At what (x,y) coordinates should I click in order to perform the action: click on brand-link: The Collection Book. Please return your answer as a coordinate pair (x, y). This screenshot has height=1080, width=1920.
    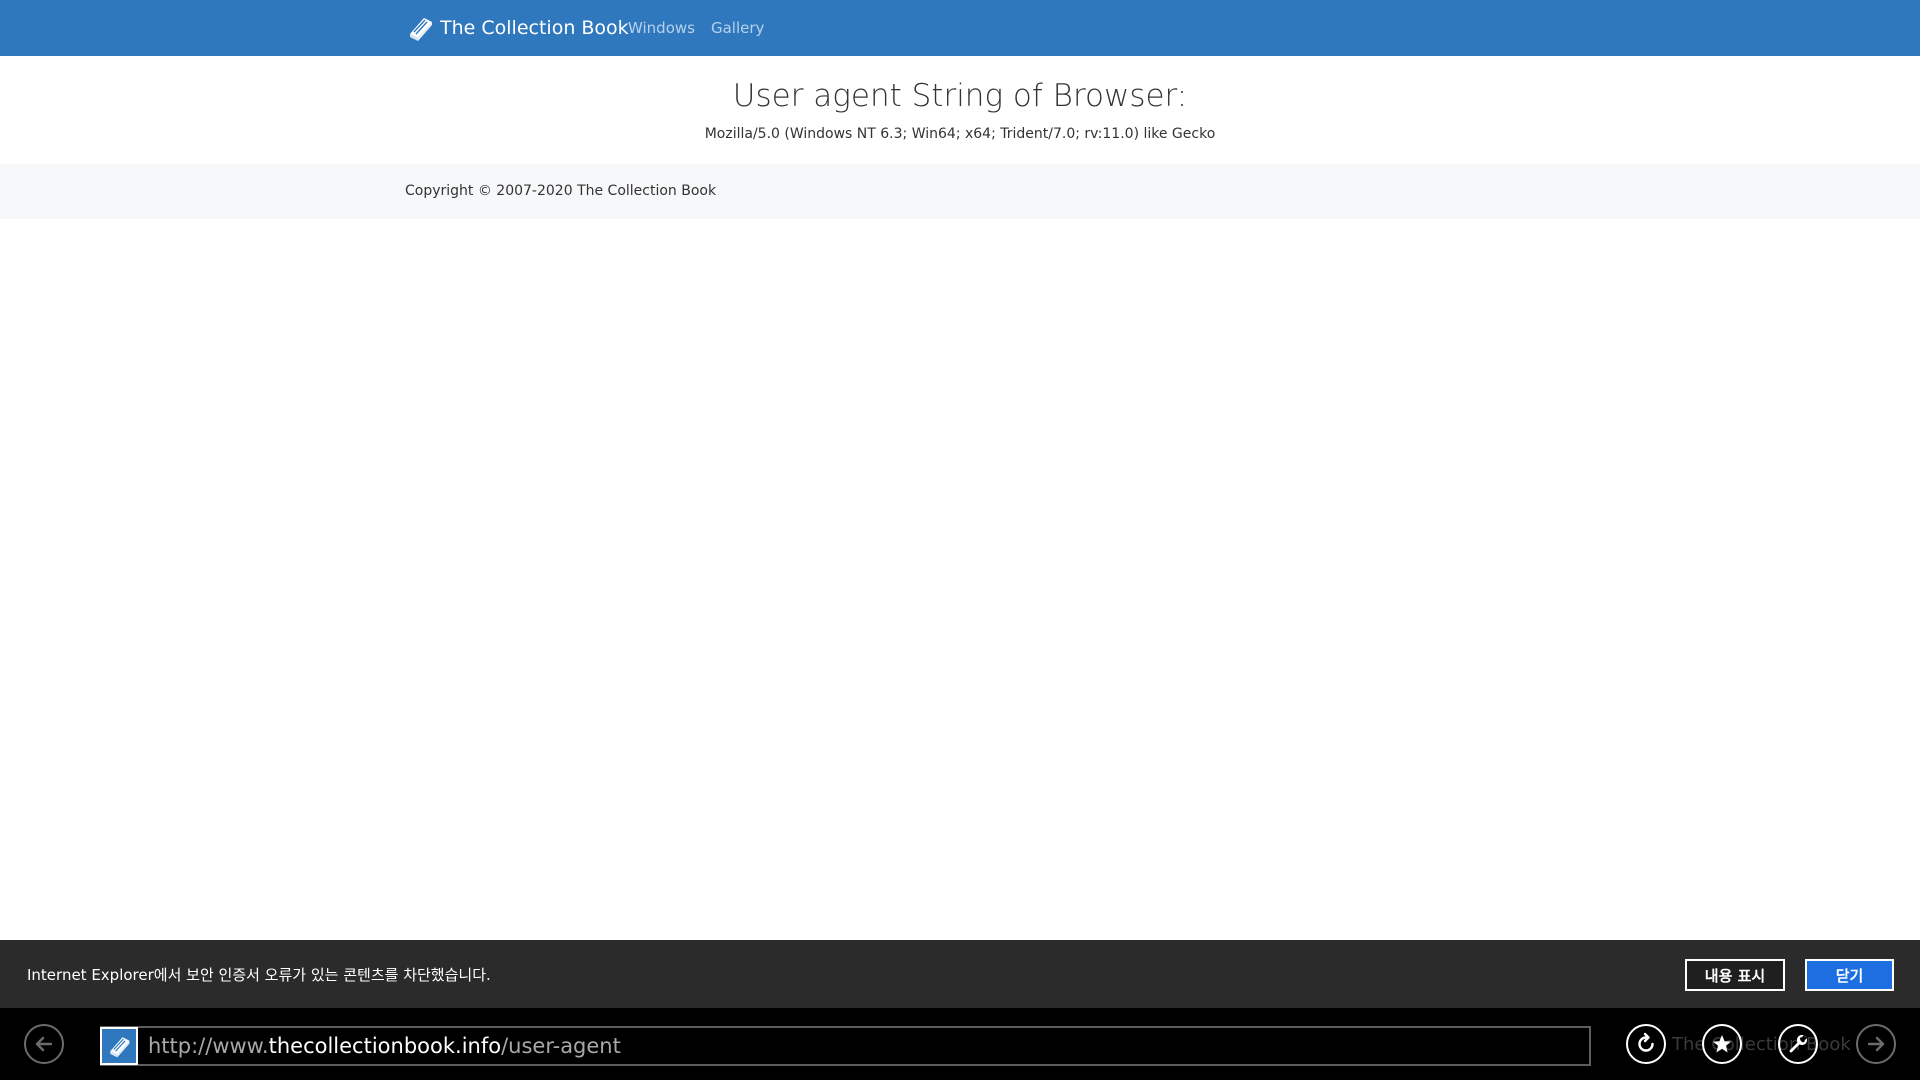
    Looking at the image, I should click on (516, 28).